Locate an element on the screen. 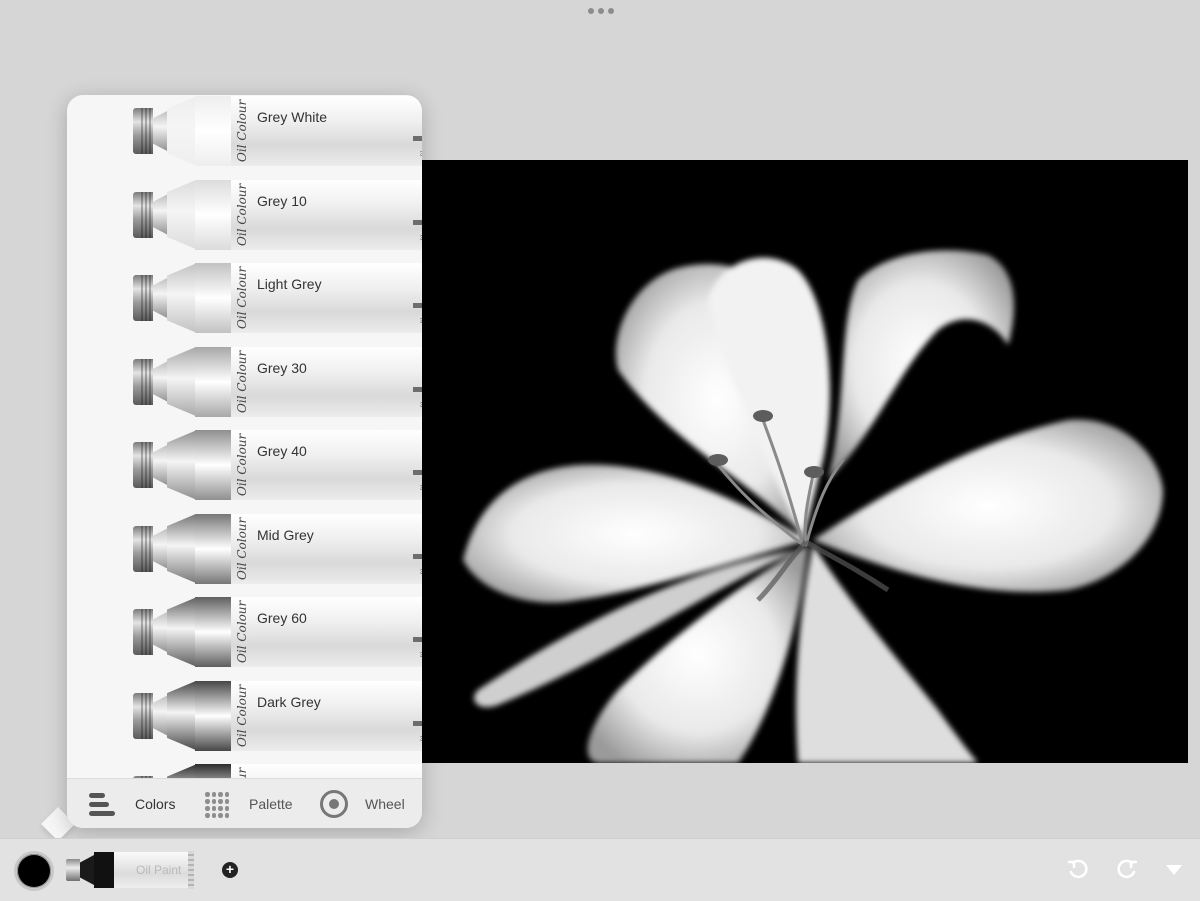 This screenshot has height=901, width=1200. tube-color-name: Grey 40 is located at coordinates (282, 451).